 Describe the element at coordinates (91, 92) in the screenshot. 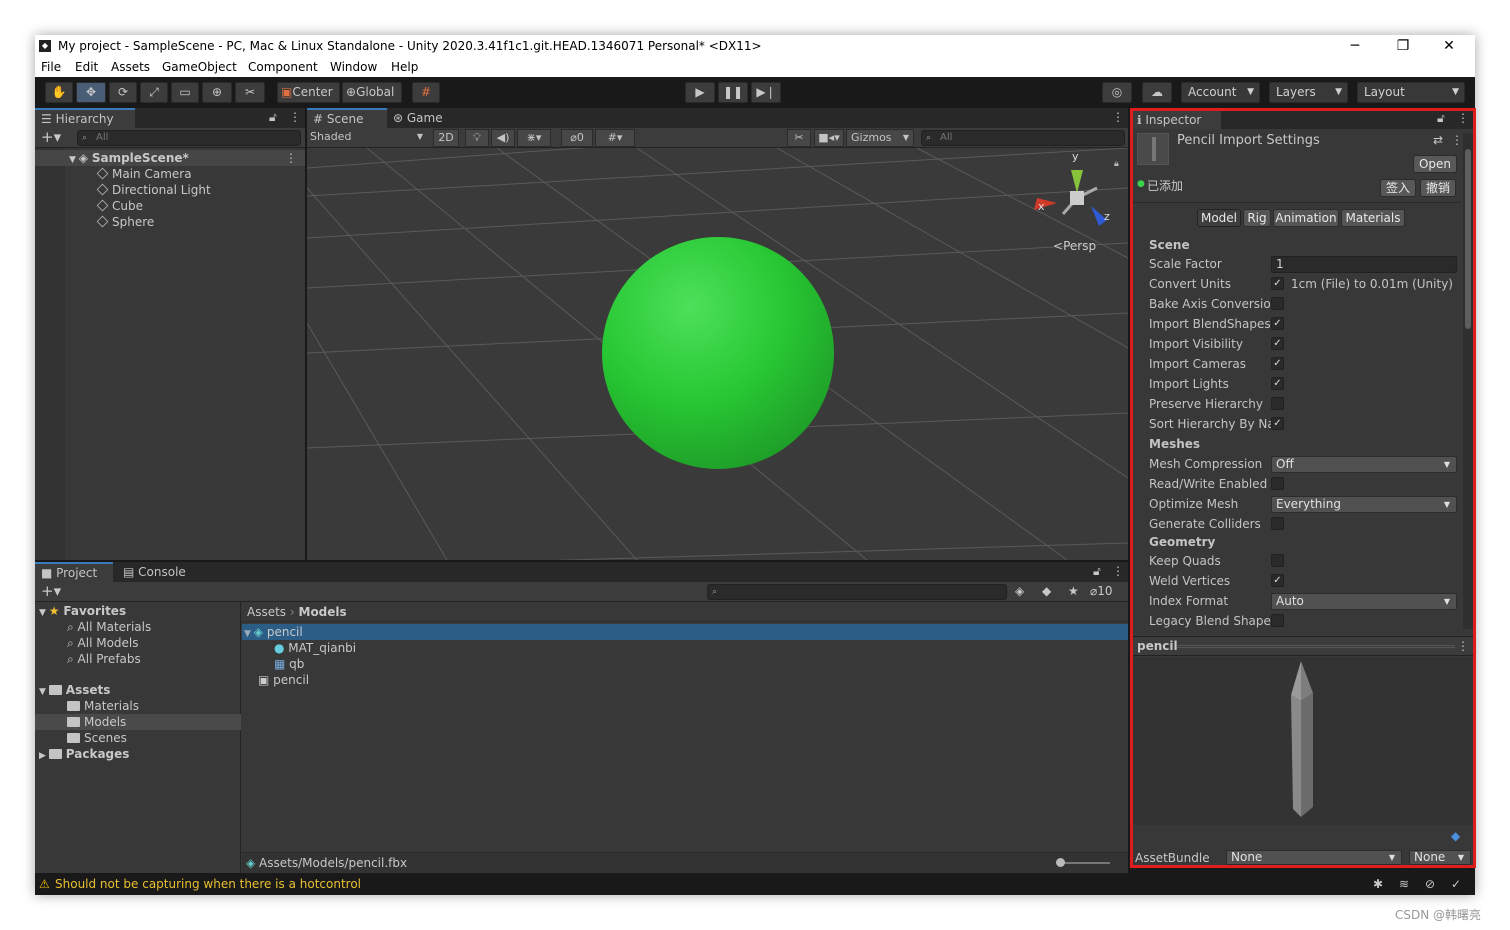

I see `move-tool-icon: ✥` at that location.